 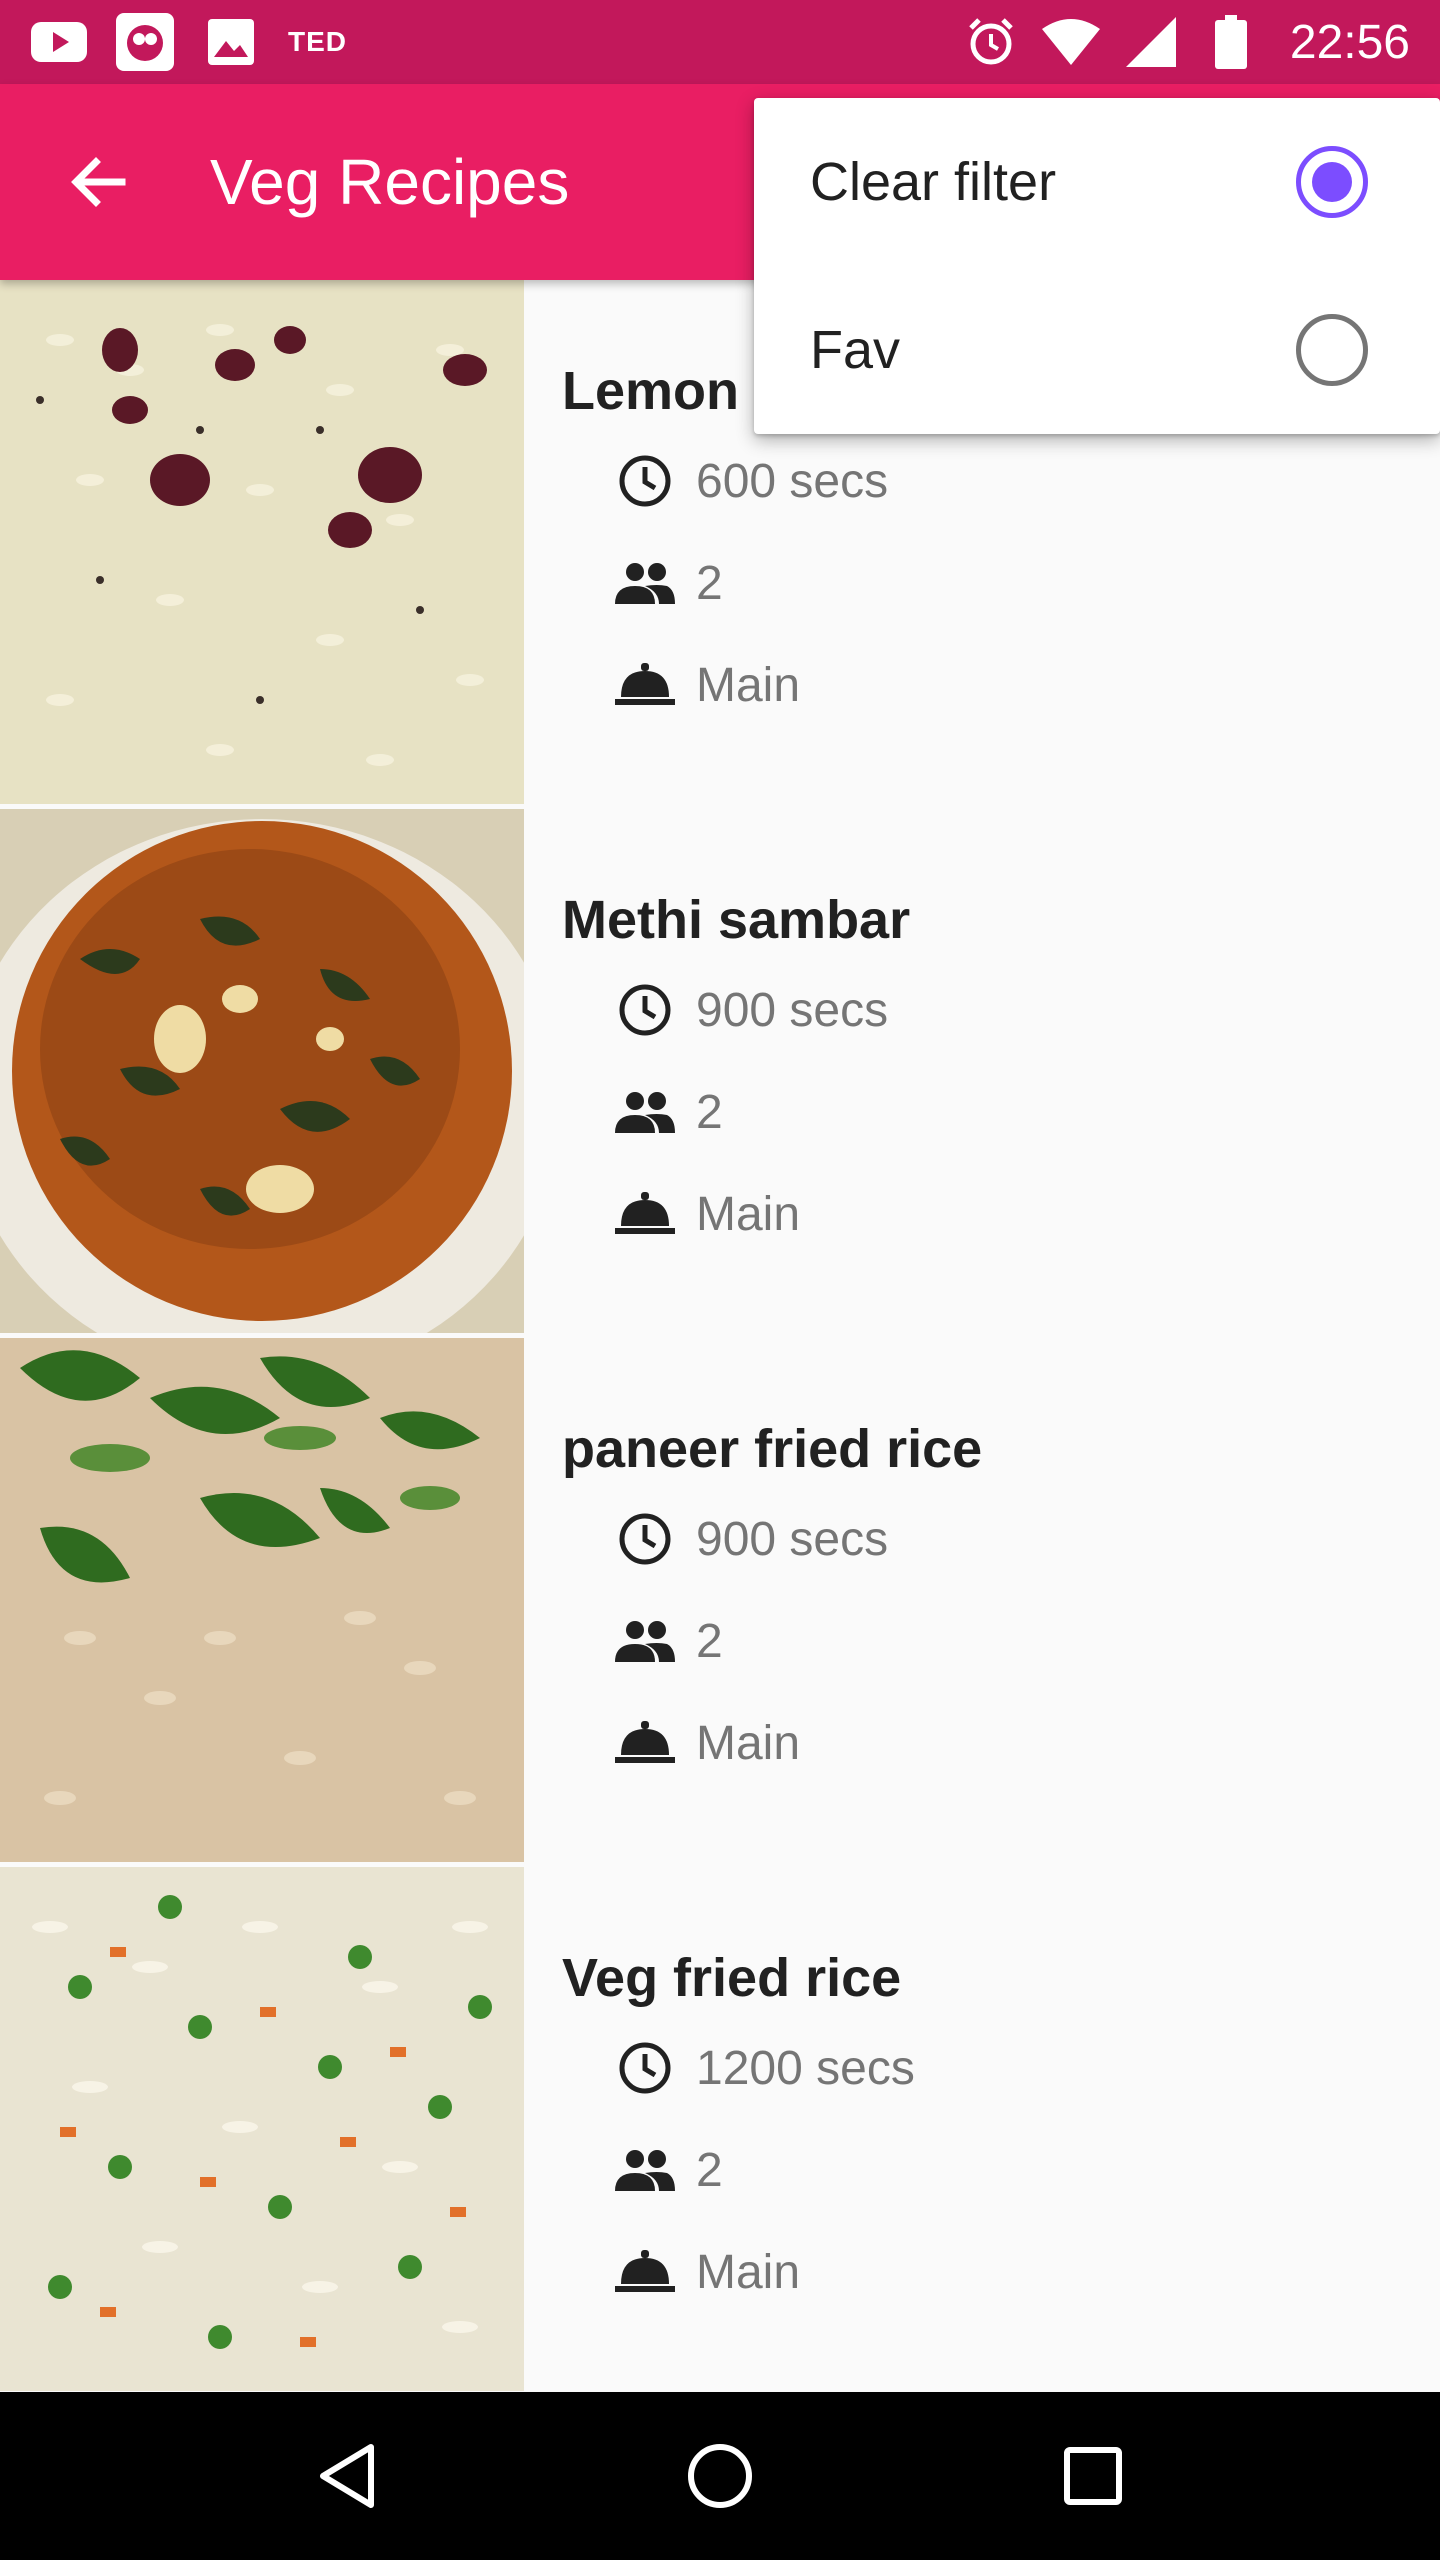 What do you see at coordinates (1231, 42) in the screenshot?
I see `battery-icon` at bounding box center [1231, 42].